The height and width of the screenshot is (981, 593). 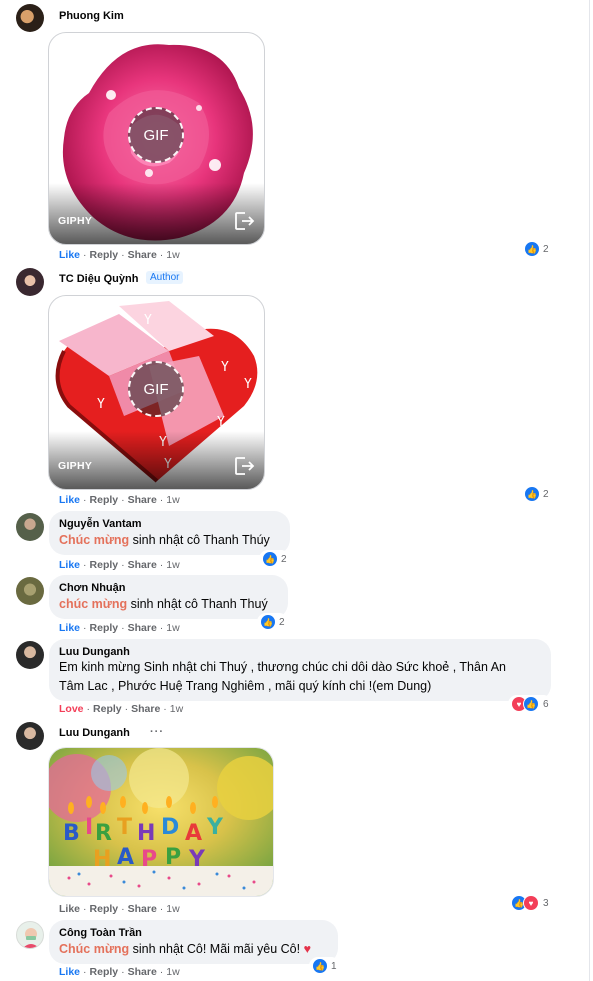 I want to click on gif-attachment: GIF GIPHY, so click(x=156, y=138).